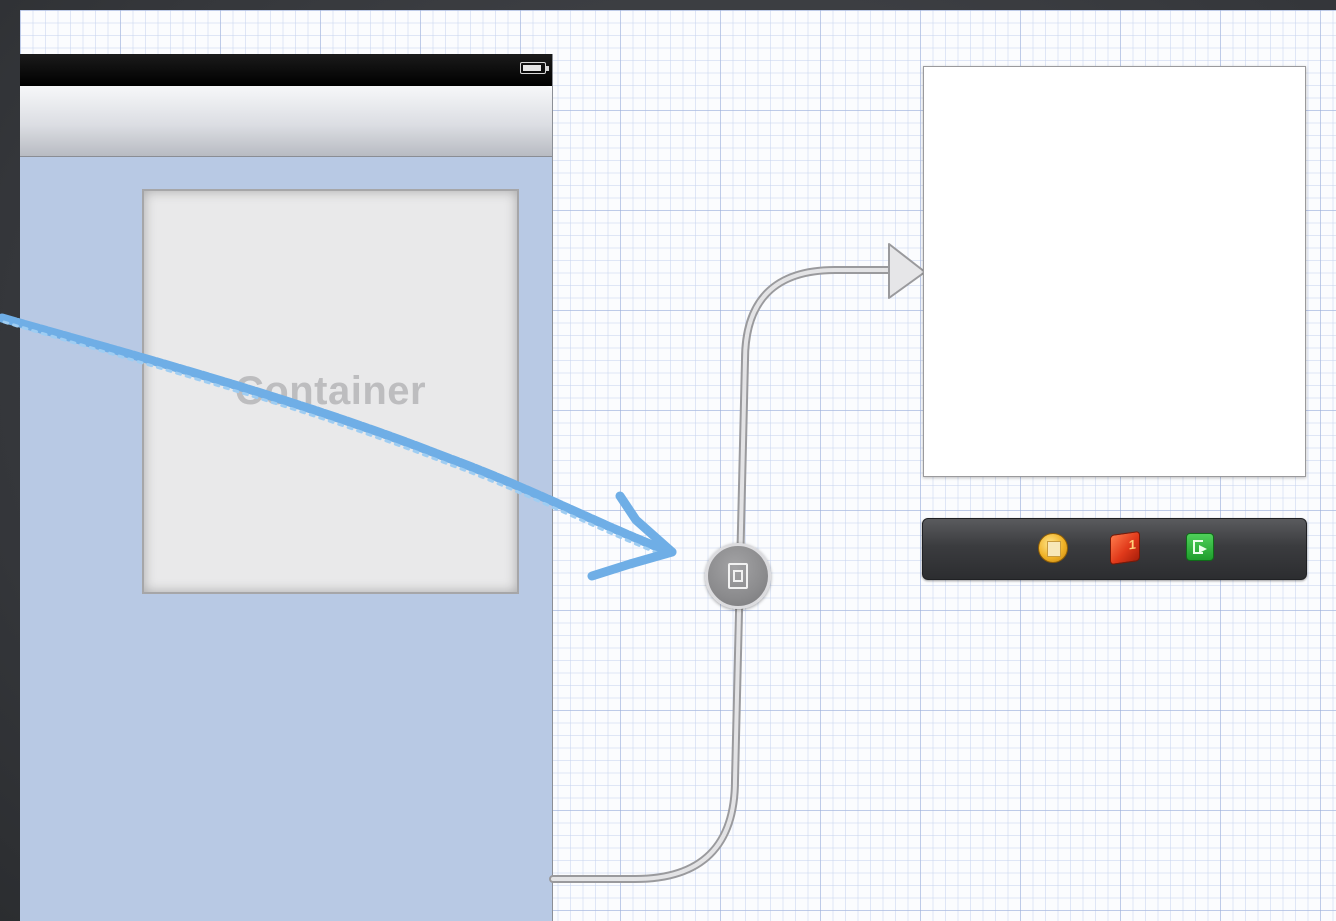  I want to click on scene-dock, so click(1114, 549).